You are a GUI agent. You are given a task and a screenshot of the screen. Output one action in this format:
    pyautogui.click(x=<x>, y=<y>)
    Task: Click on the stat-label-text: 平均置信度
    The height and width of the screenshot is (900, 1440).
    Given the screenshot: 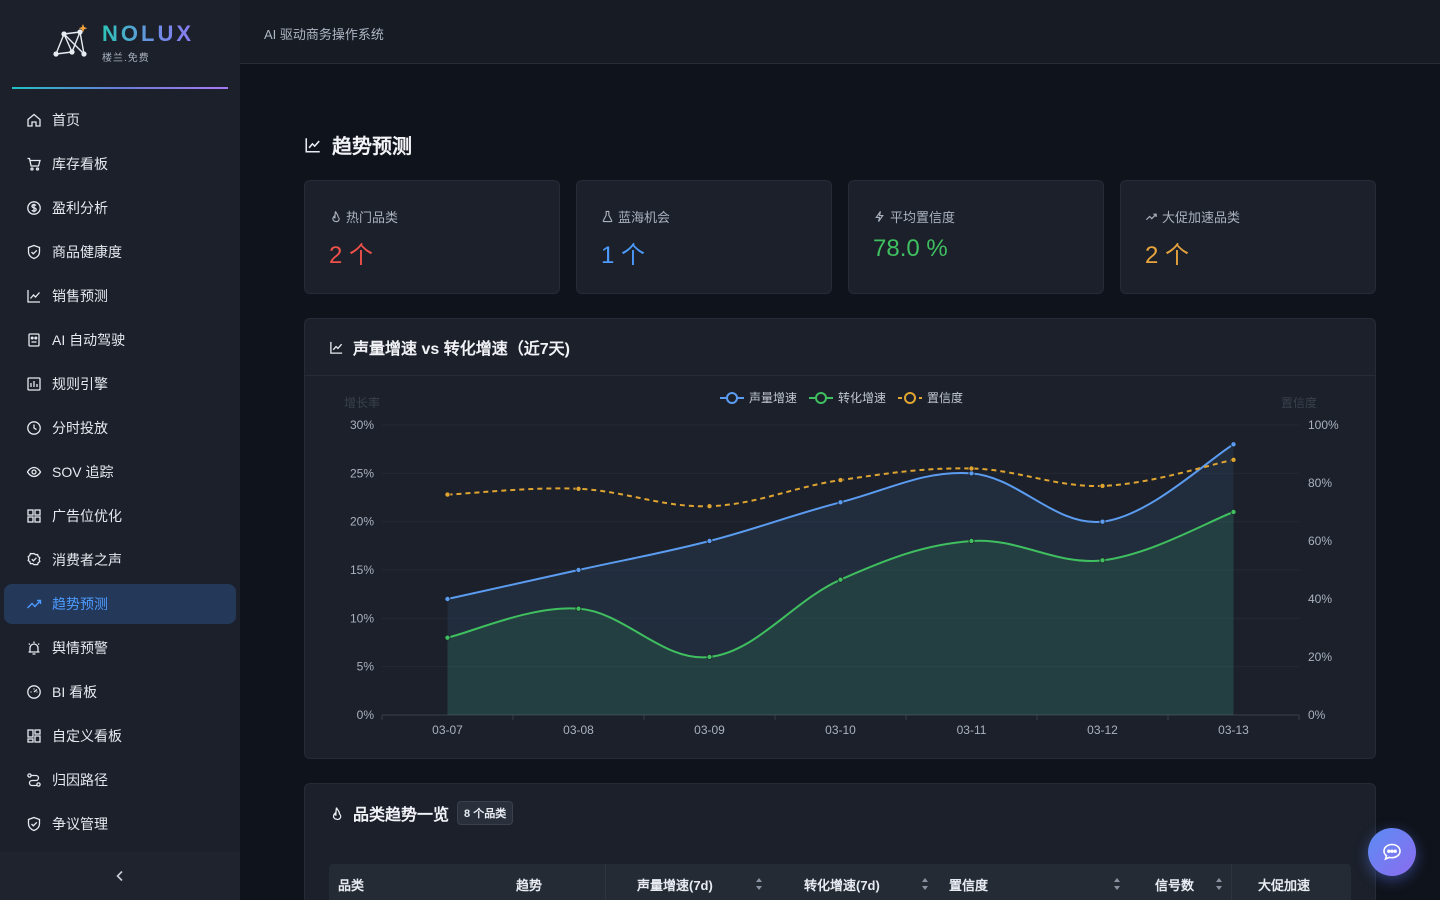 What is the action you would take?
    pyautogui.click(x=923, y=217)
    